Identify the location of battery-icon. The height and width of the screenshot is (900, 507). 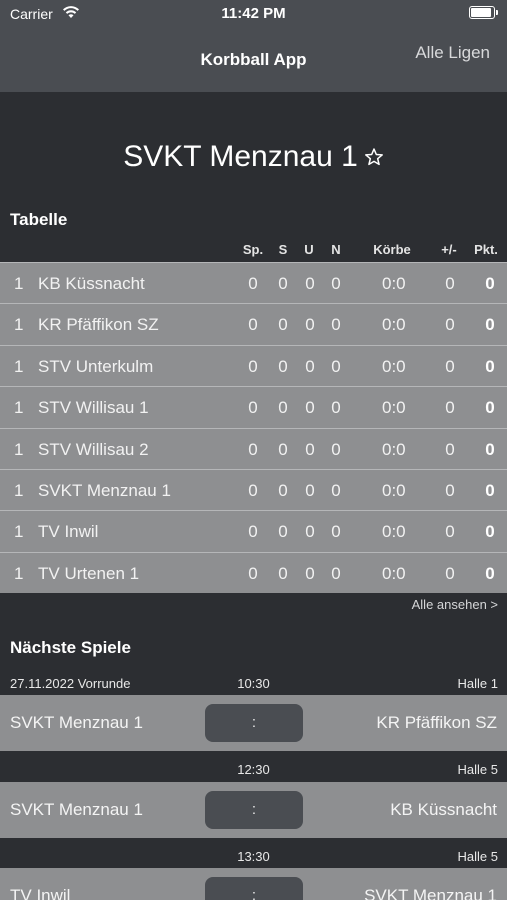
(483, 12).